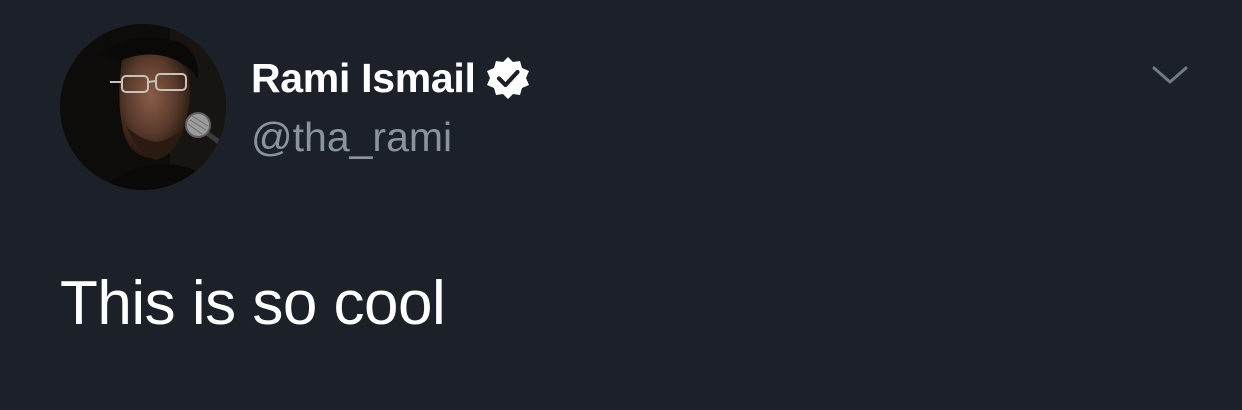 Image resolution: width=1242 pixels, height=410 pixels. I want to click on profile-photo, so click(143, 107).